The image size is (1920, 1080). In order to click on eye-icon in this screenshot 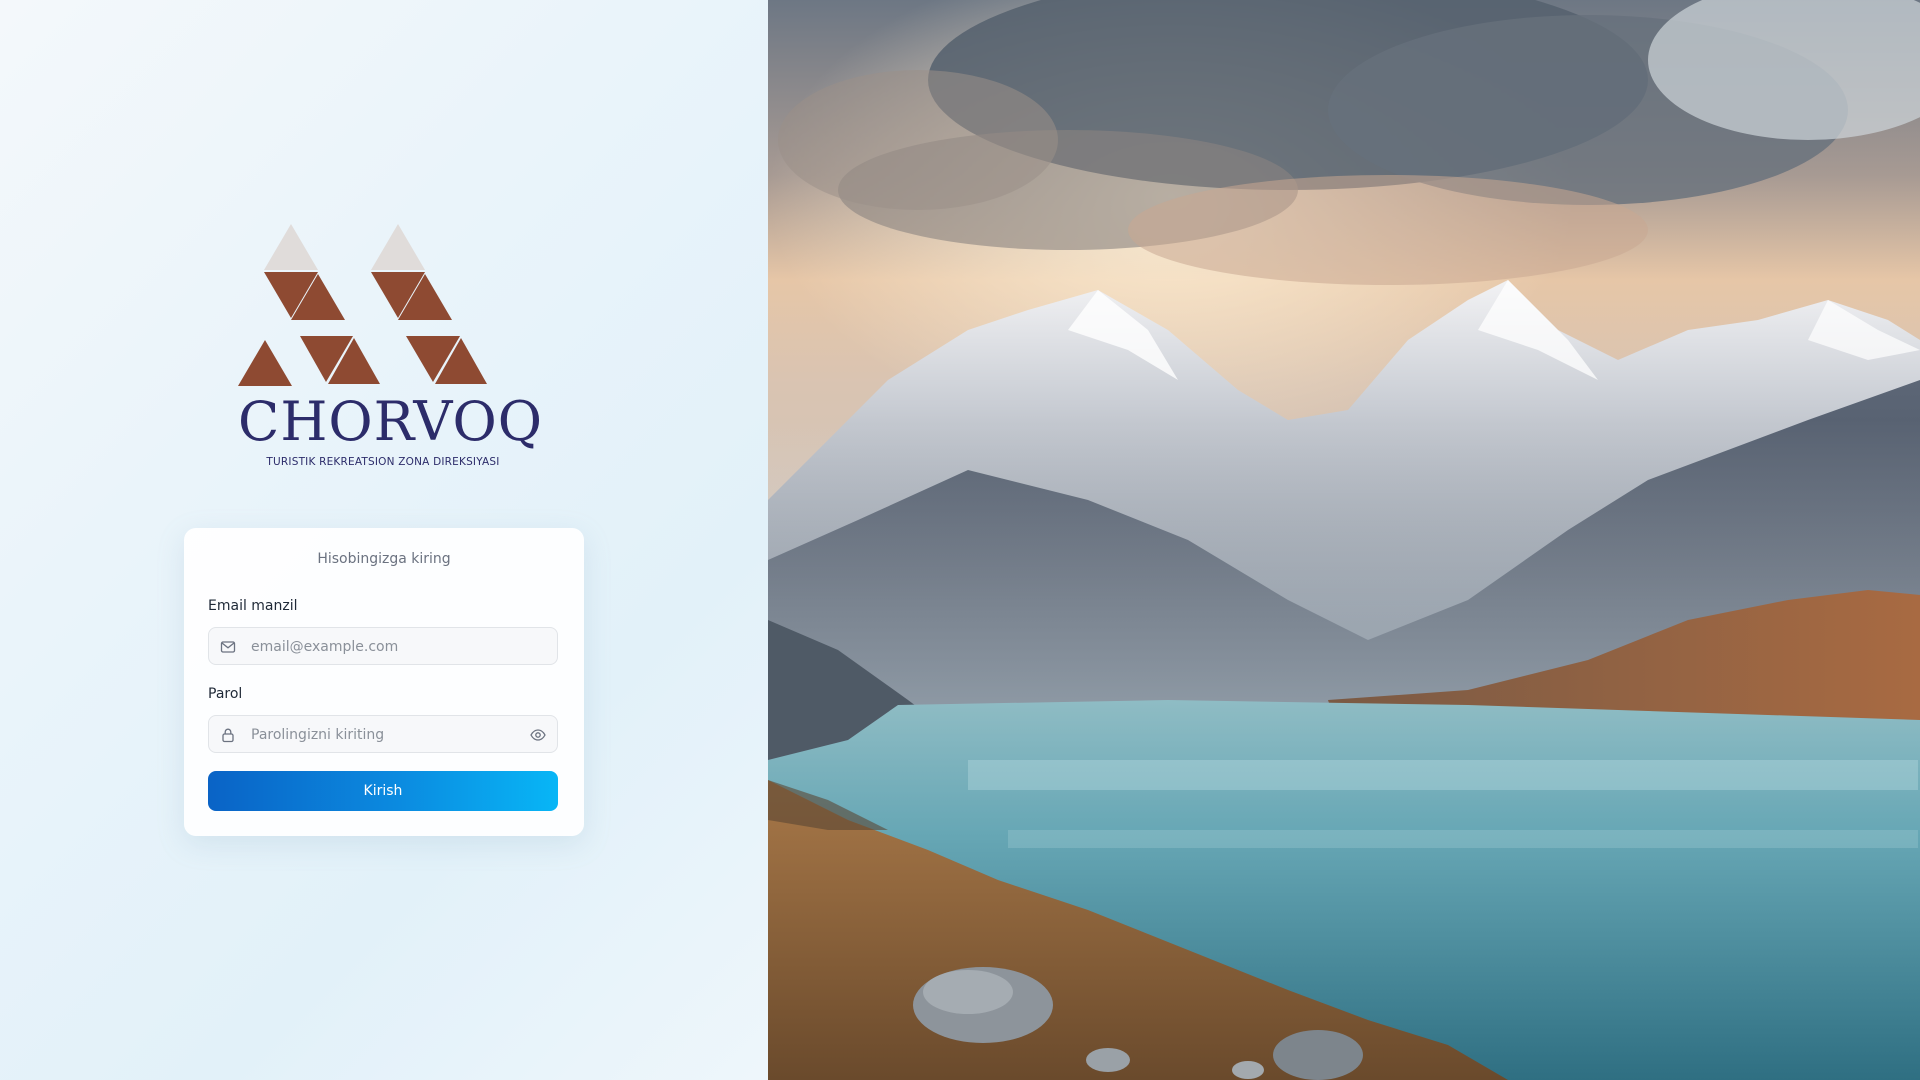, I will do `click(538, 735)`.